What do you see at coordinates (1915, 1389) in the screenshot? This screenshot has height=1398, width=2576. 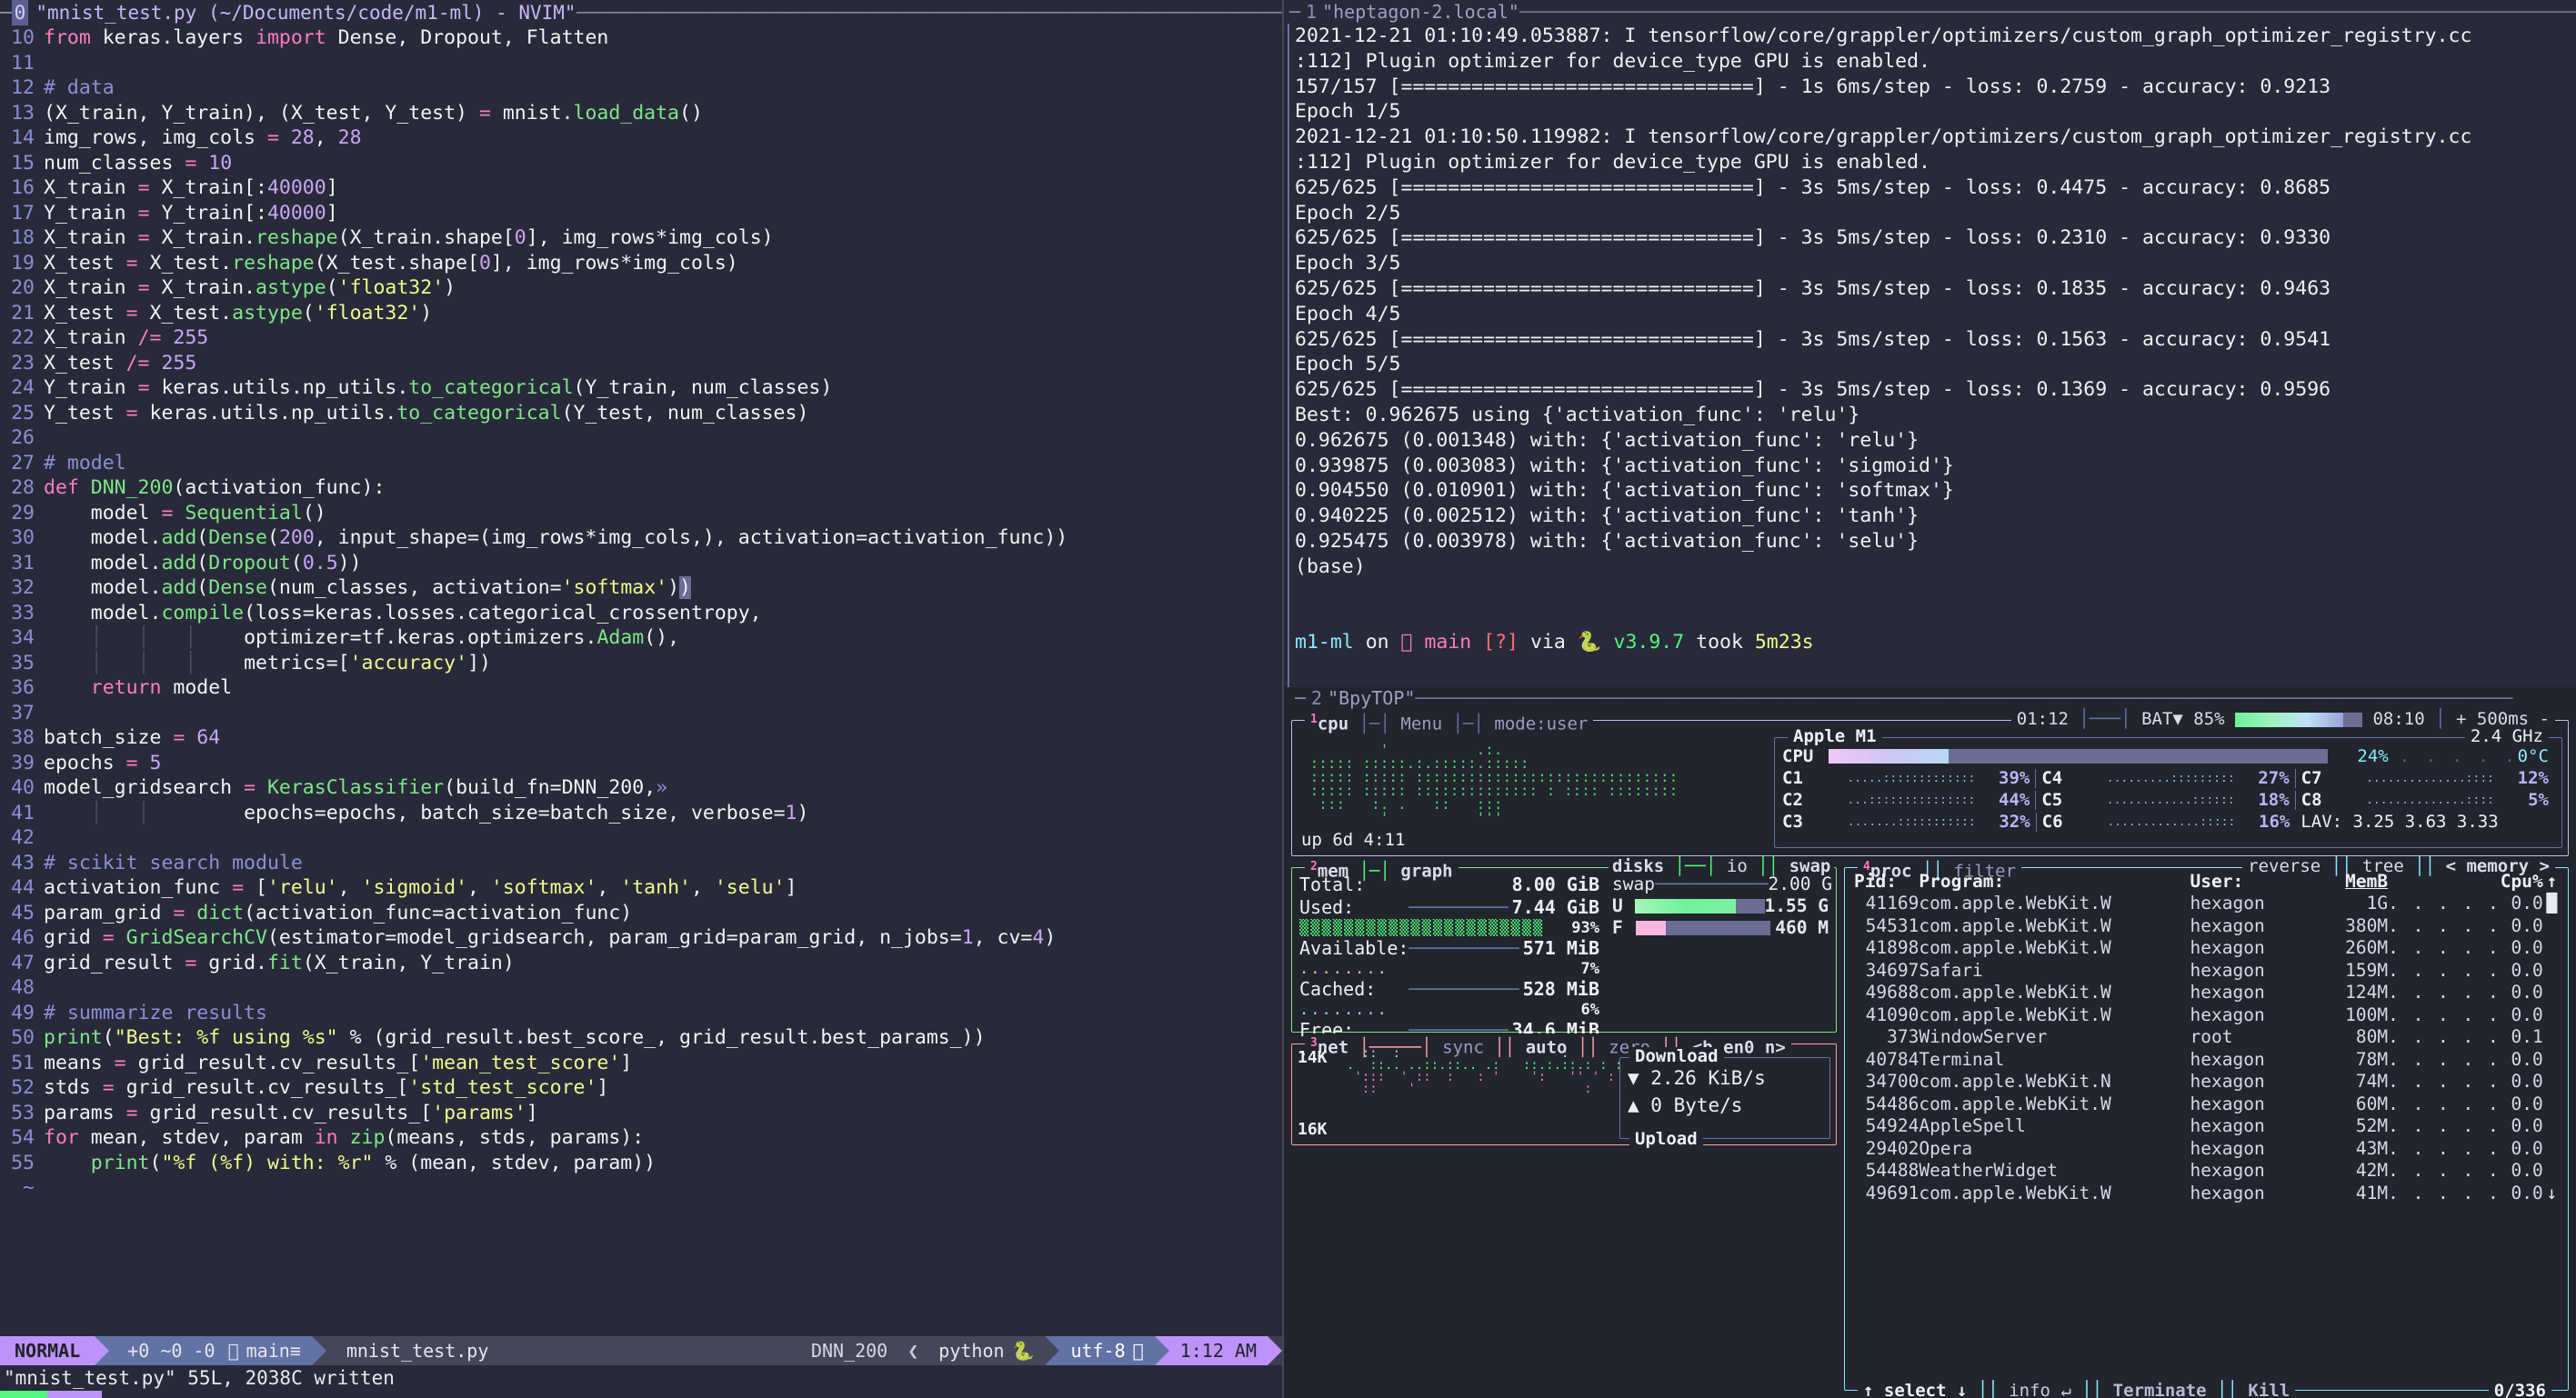 I see `proc-select-hint: ↑ select ↓` at bounding box center [1915, 1389].